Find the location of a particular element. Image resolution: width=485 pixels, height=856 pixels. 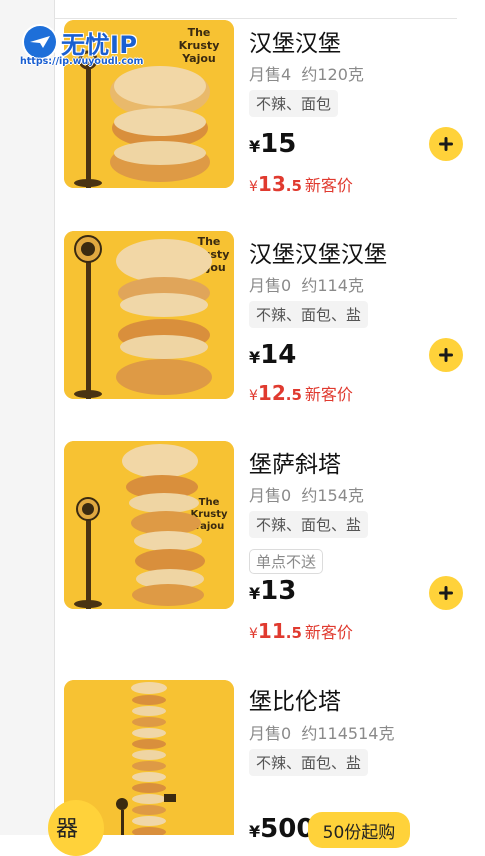

watermark: 无忧IP https://ip.wuyoudl.com is located at coordinates (93, 48).